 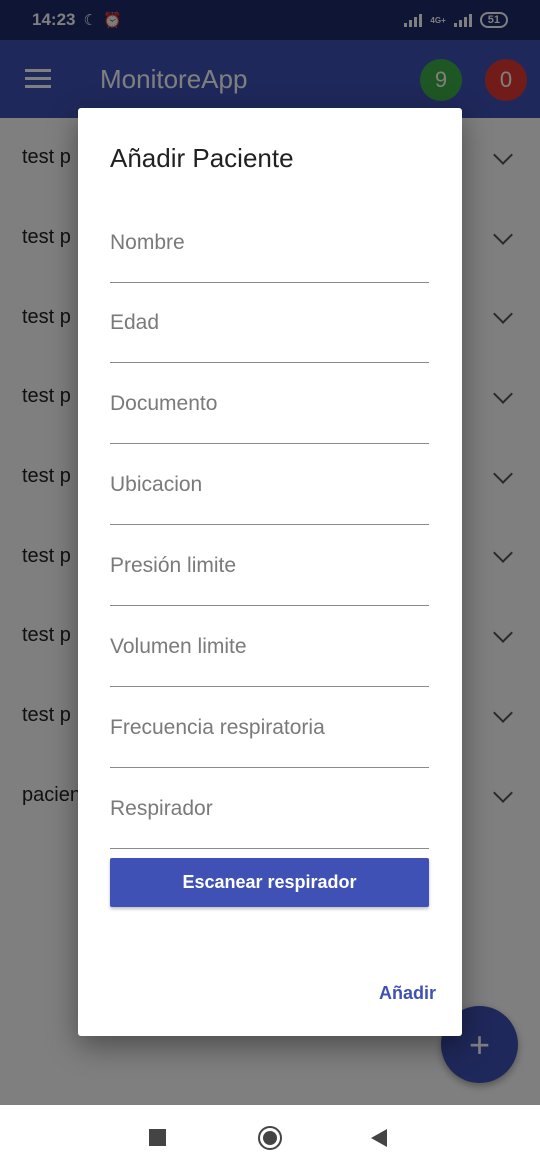 I want to click on scan-respirator-button: Escanear respirador, so click(x=269, y=882).